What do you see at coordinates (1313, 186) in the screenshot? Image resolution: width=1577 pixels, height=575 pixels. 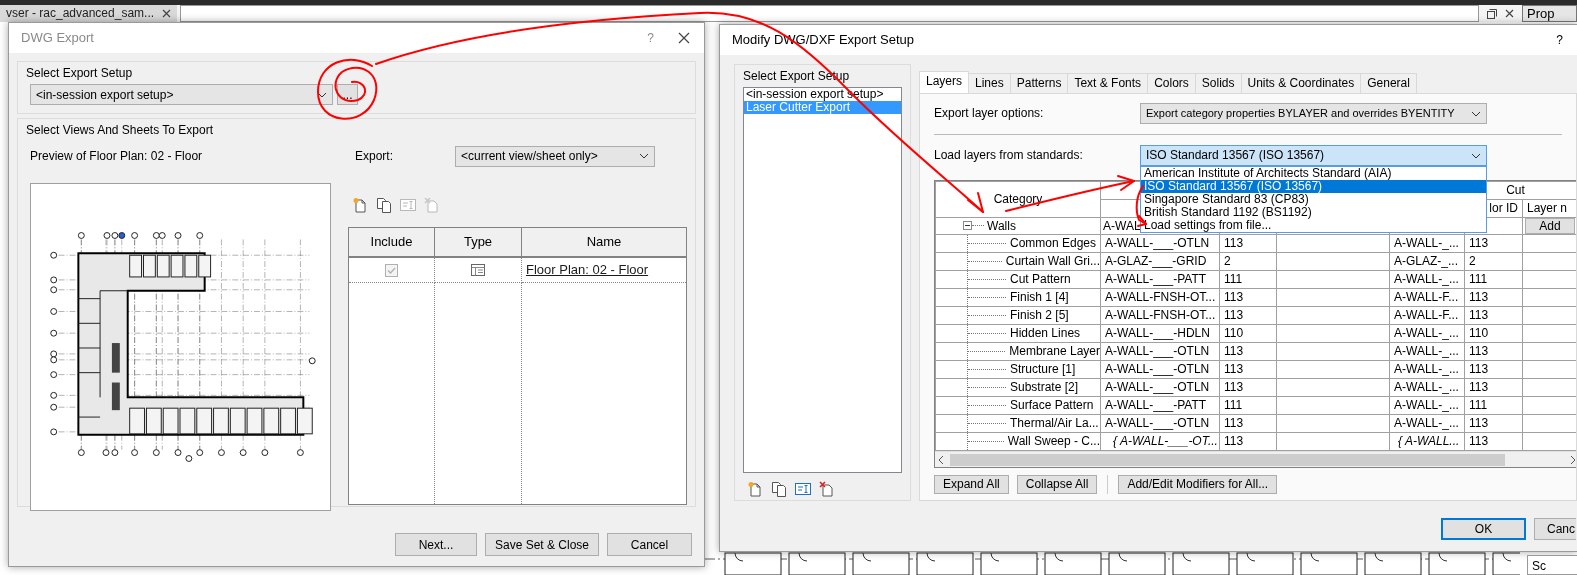 I see `dropdown-option: ISO Standard 13567 (ISO 13567)` at bounding box center [1313, 186].